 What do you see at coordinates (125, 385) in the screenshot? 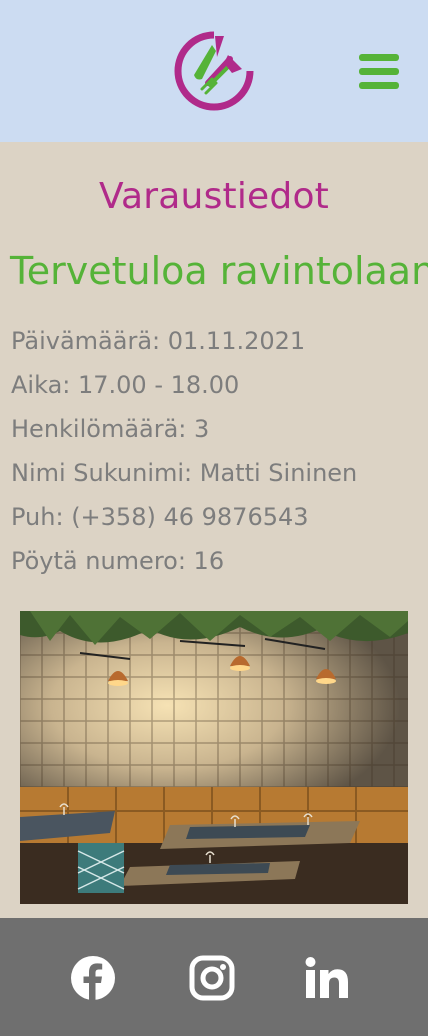
I see `reservation-time: Aika: 17.00 - 18.00` at bounding box center [125, 385].